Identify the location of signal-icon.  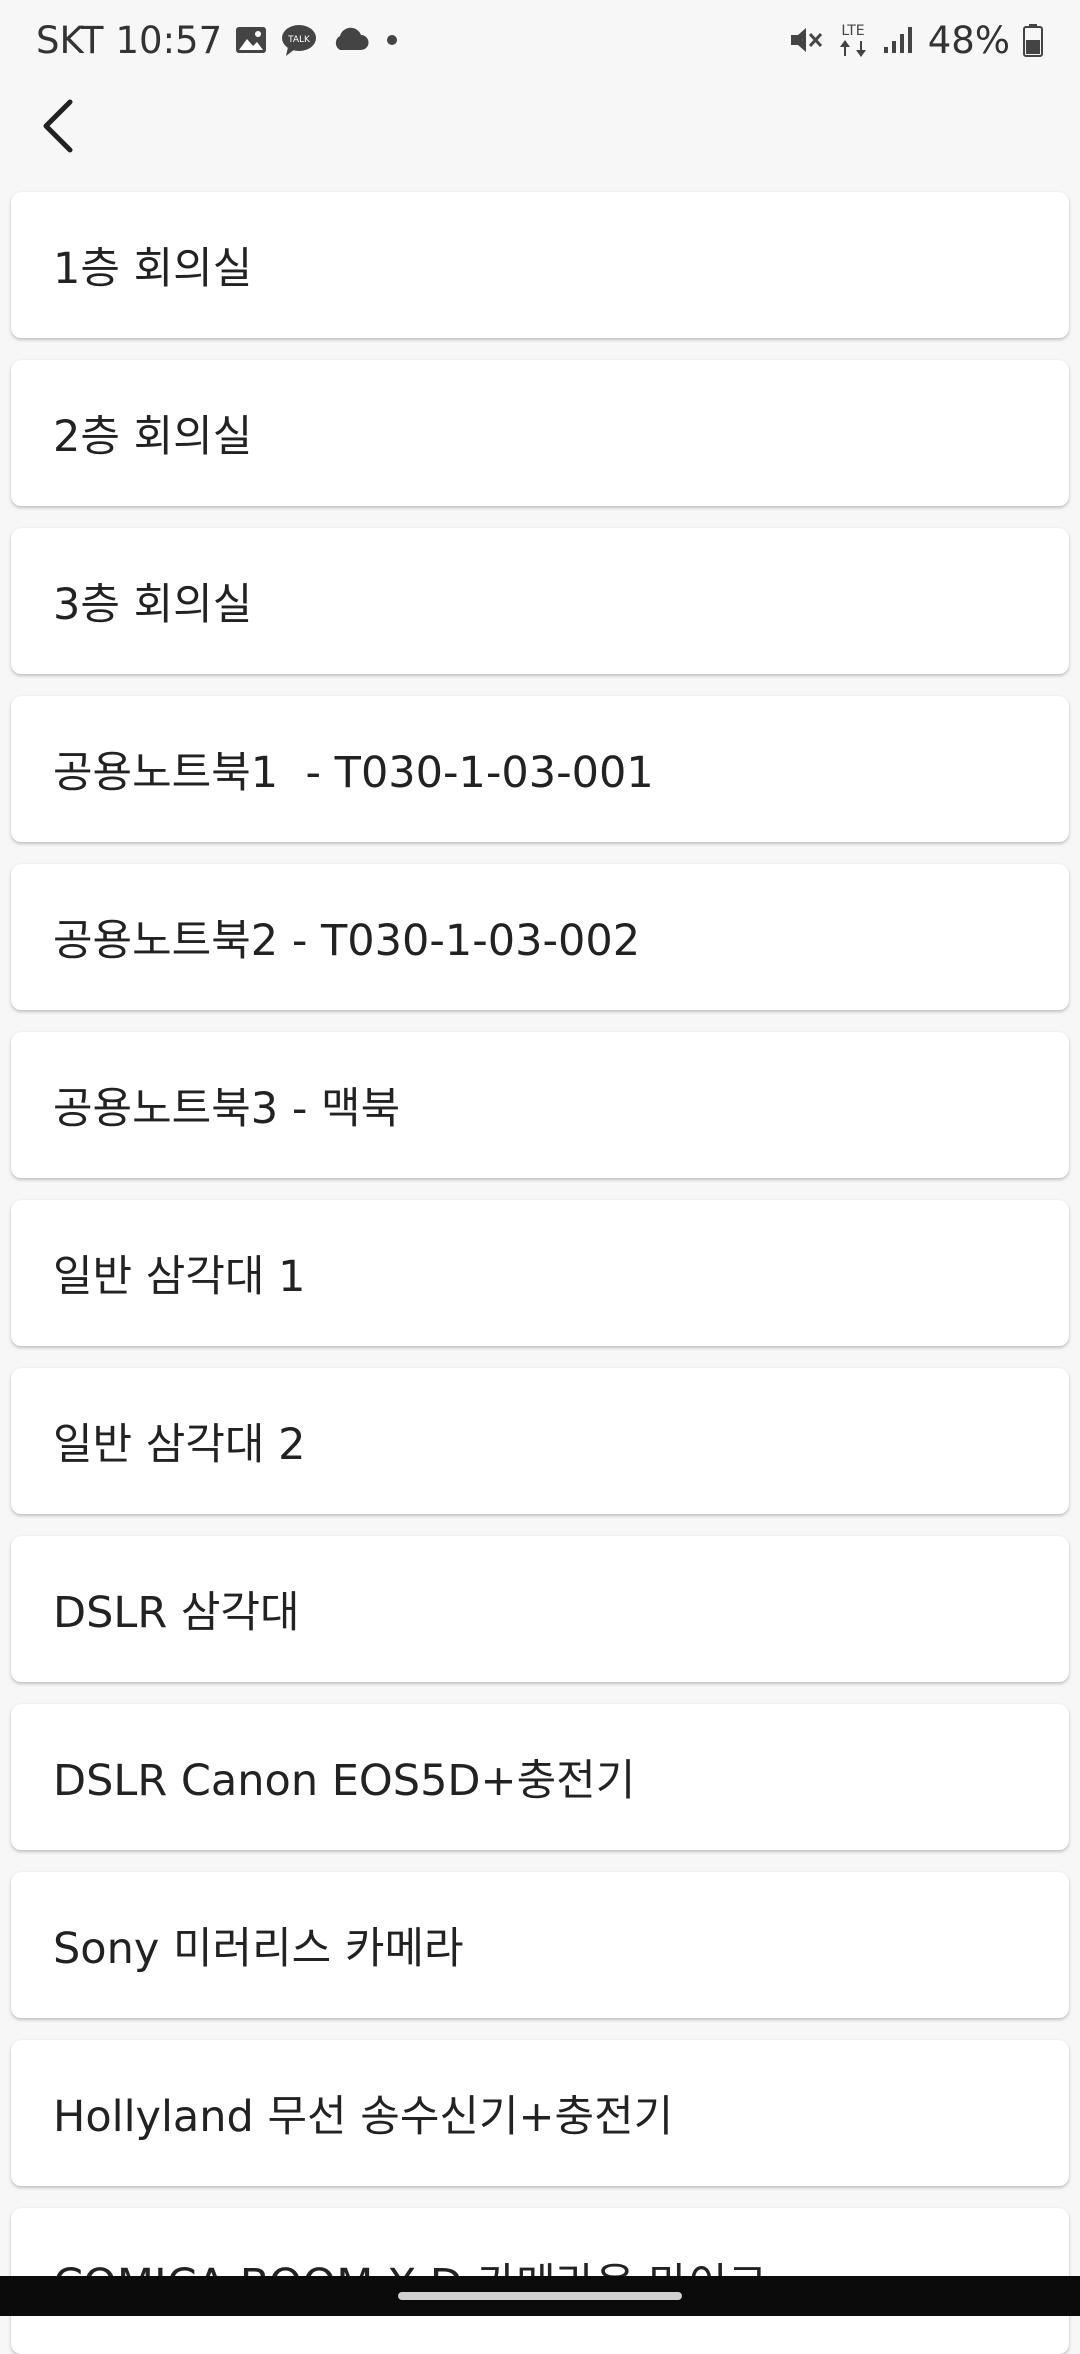
(899, 40).